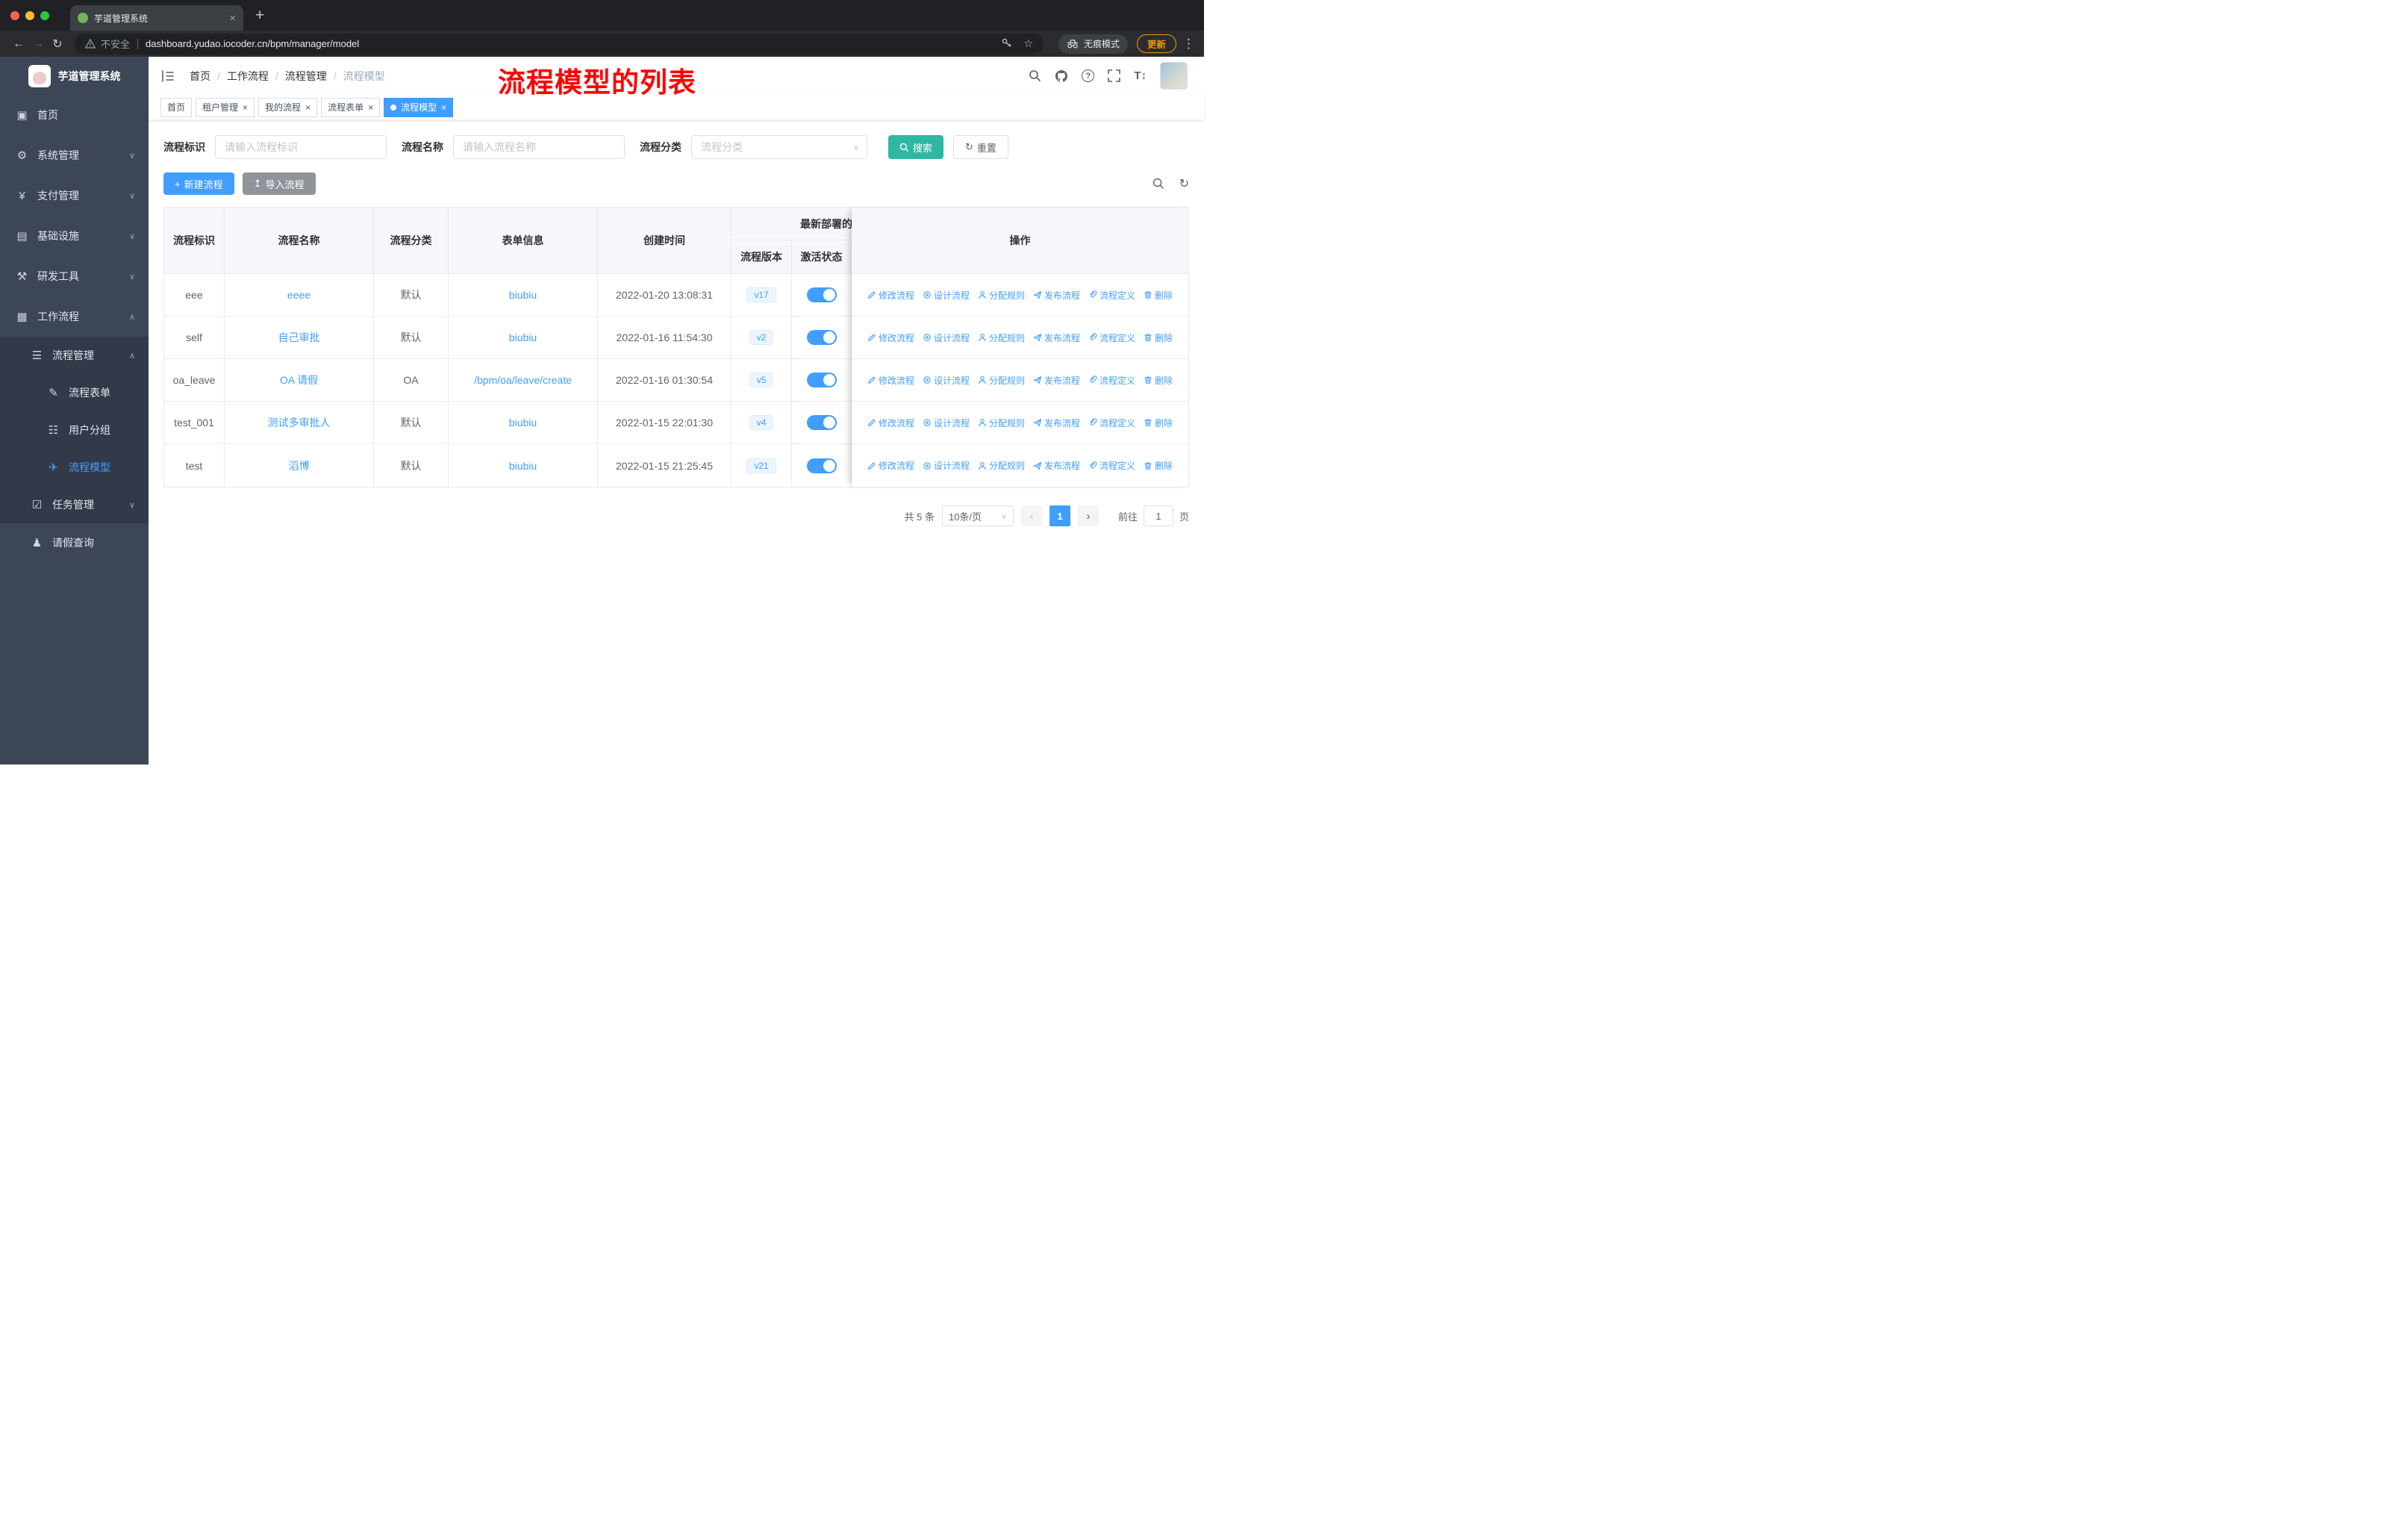  Describe the element at coordinates (916, 147) in the screenshot. I see `search-button: 搜索` at that location.